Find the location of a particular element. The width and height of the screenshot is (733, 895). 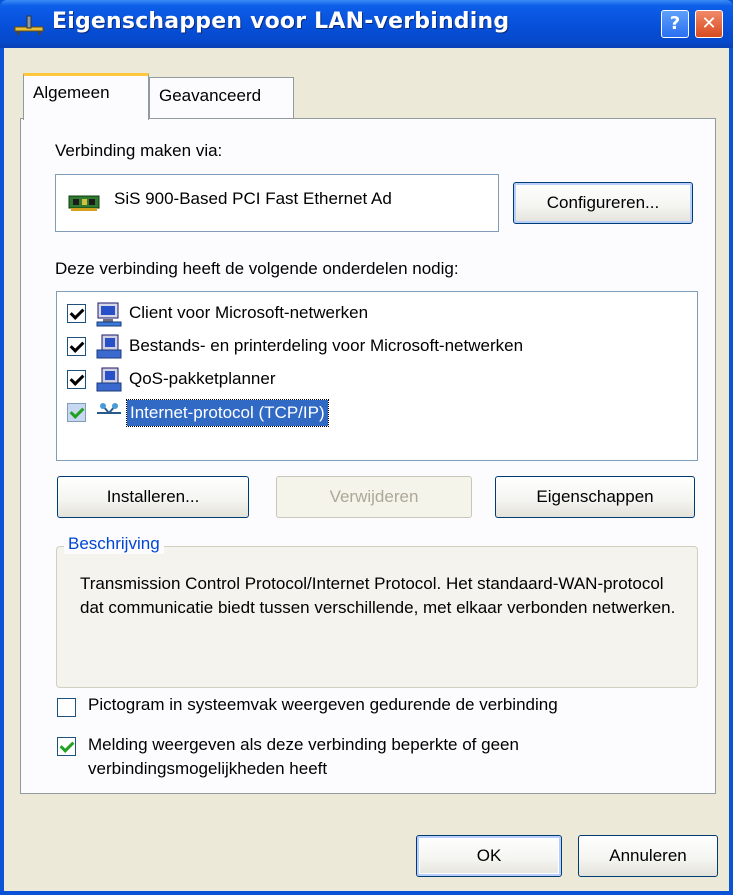

connect-via-label: Verbinding maken via: is located at coordinates (139, 150).